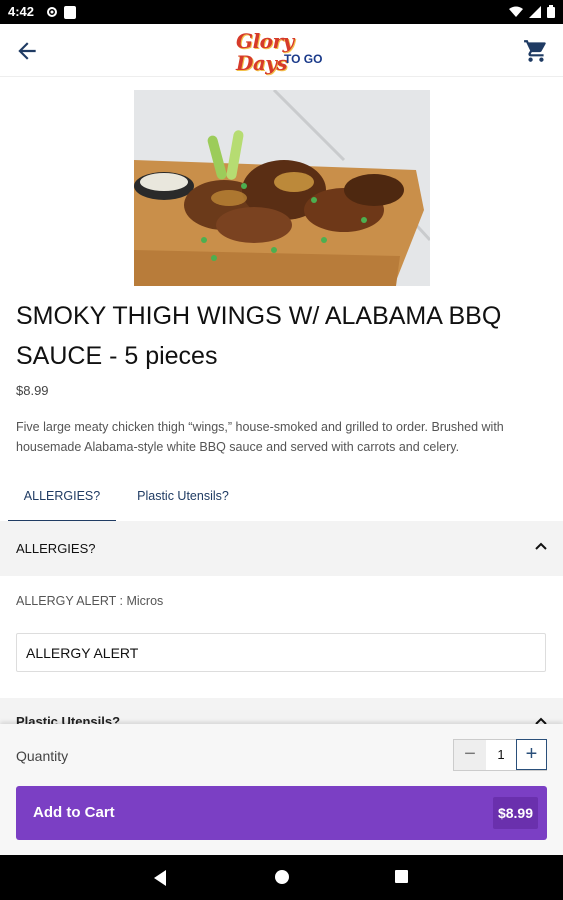  What do you see at coordinates (70, 12) in the screenshot?
I see `square-icon` at bounding box center [70, 12].